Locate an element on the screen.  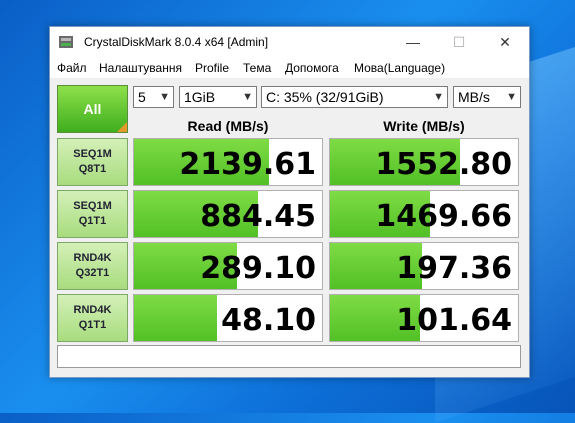
write-result: 101.64 is located at coordinates (424, 318).